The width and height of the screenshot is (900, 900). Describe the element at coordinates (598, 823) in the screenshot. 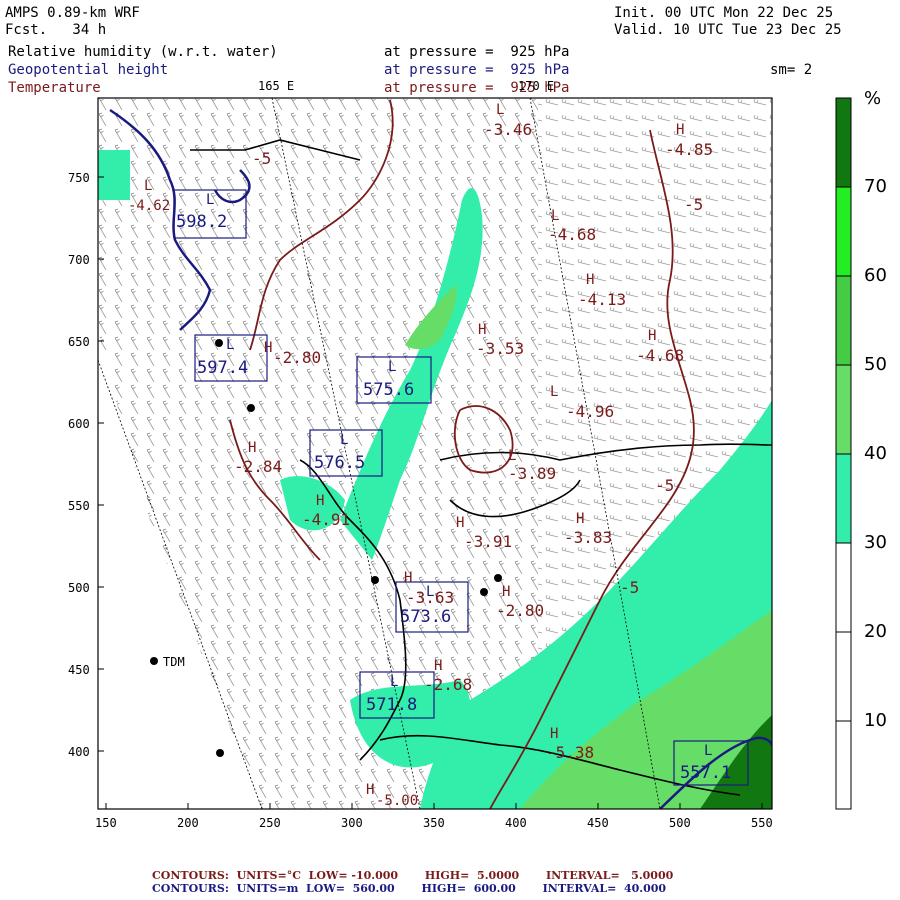

I see `x-tick-label: 450` at that location.